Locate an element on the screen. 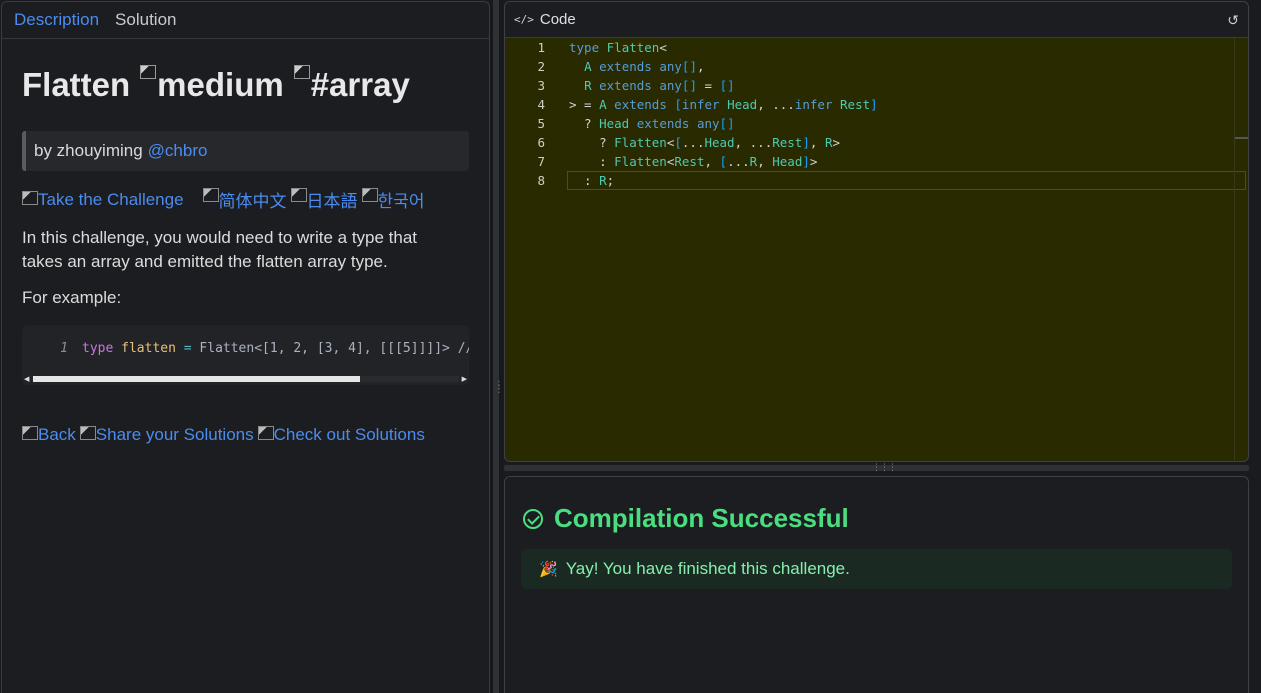  result-title: Compilation Successful is located at coordinates (701, 518).